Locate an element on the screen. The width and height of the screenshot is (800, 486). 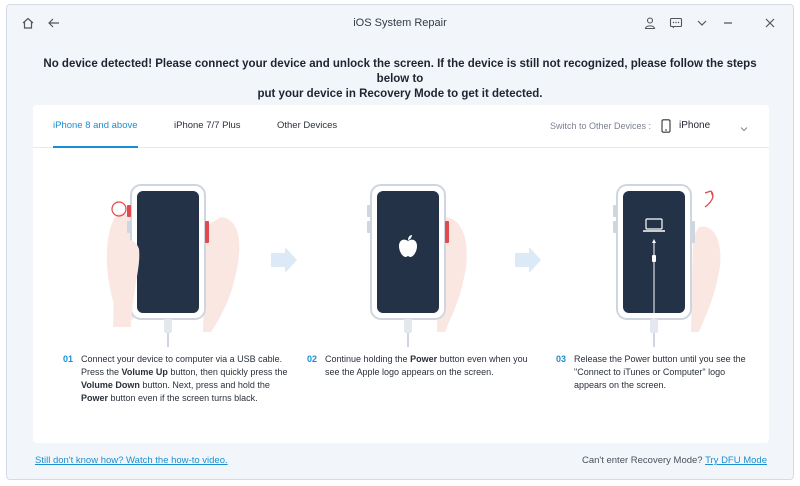
step-number: 03 is located at coordinates (561, 359).